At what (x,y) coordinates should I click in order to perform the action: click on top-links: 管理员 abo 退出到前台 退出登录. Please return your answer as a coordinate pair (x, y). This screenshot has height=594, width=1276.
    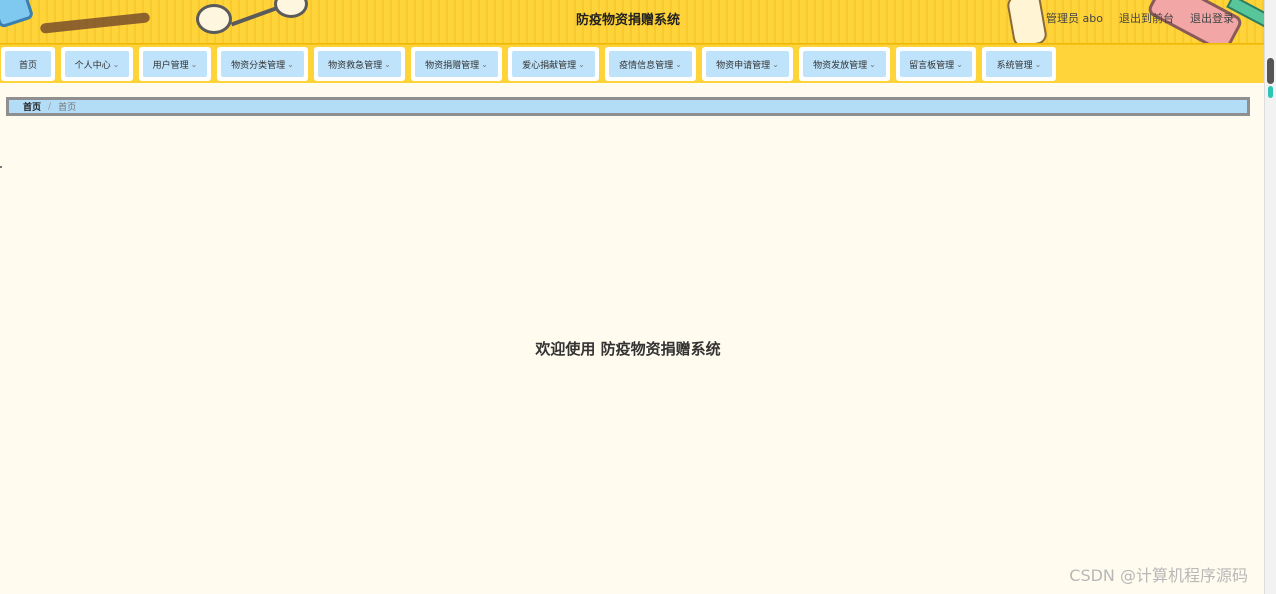
    Looking at the image, I should click on (1140, 18).